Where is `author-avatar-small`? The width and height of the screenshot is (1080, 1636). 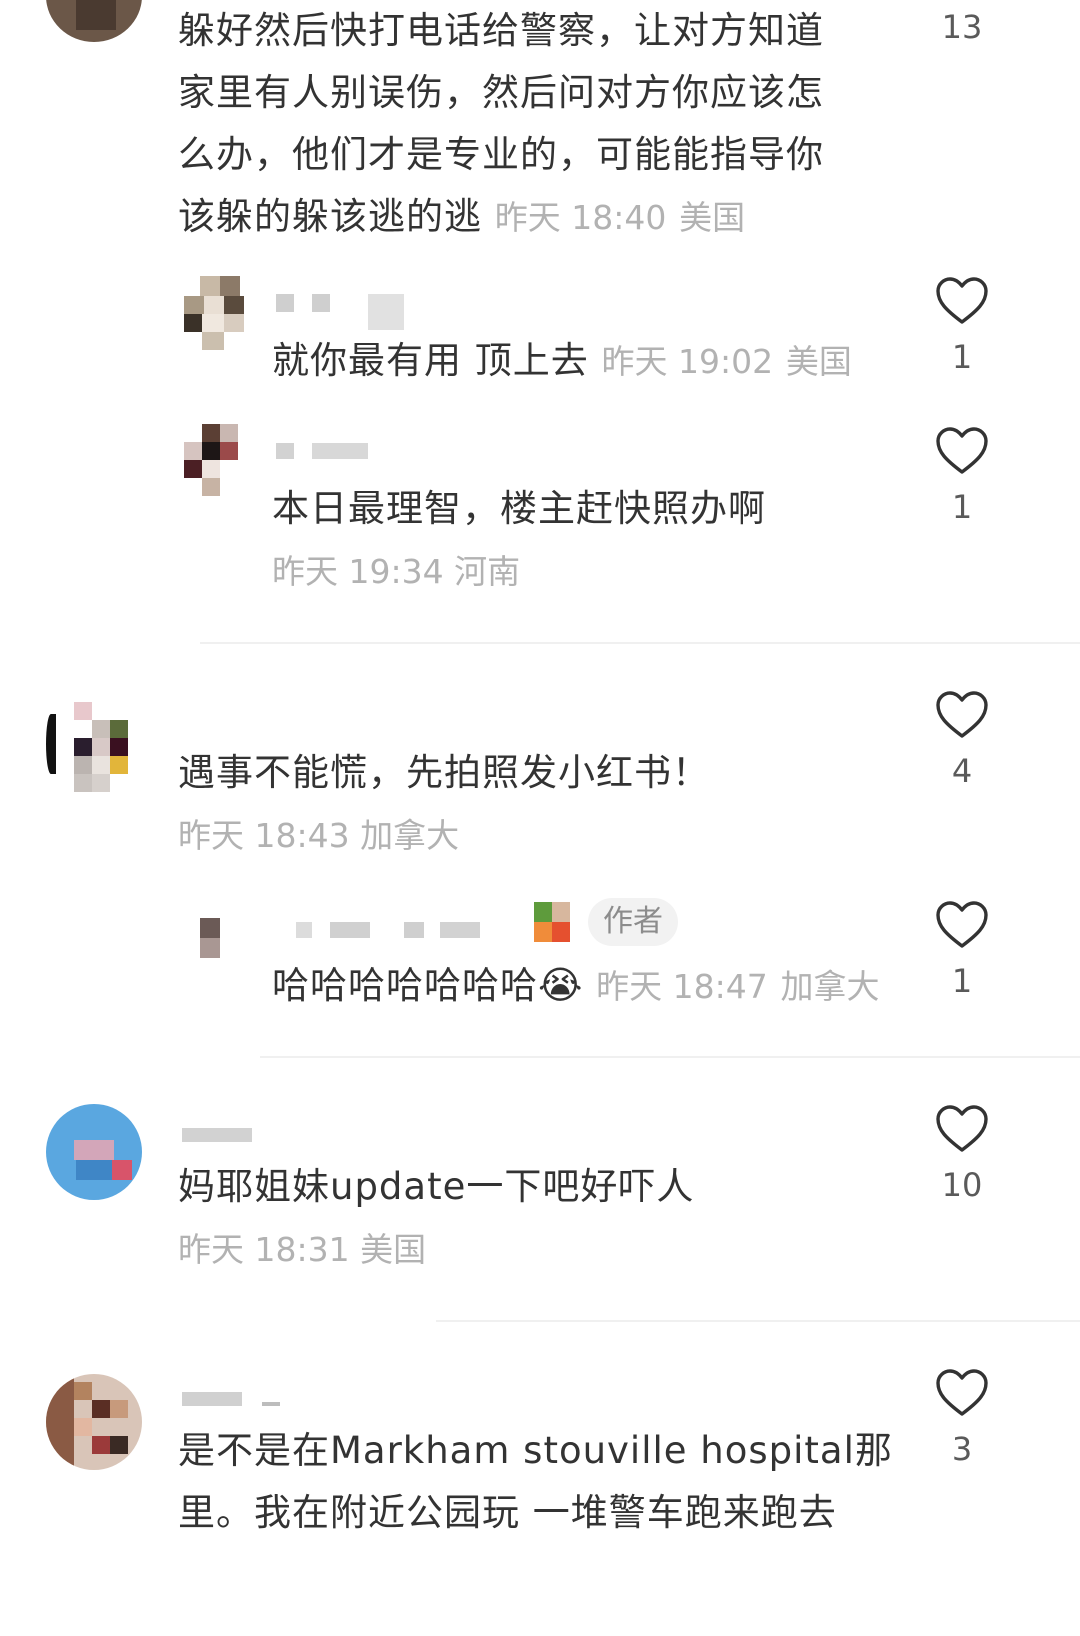
author-avatar-small is located at coordinates (552, 922).